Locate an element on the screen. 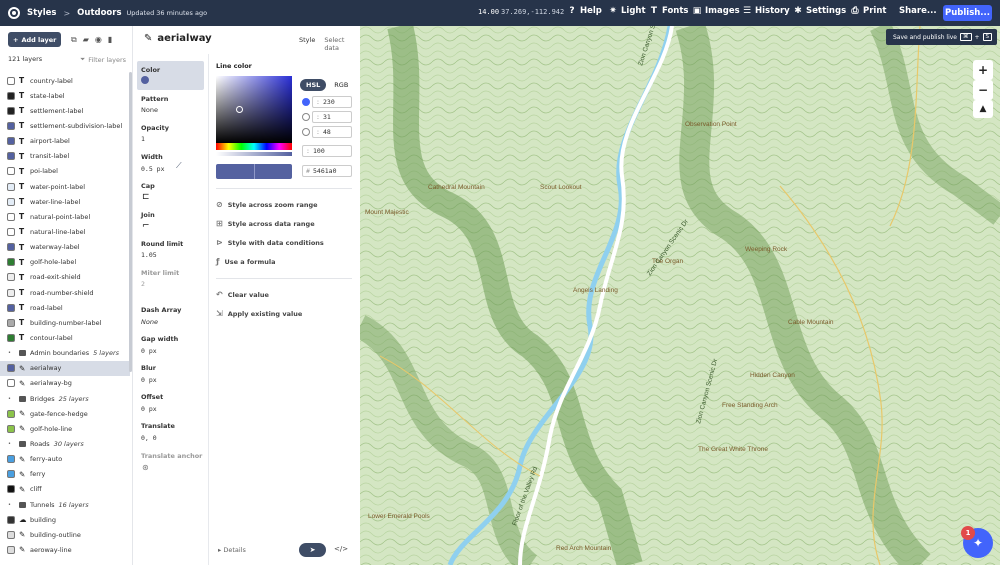  filter-layers: ⏷ Filter layers is located at coordinates (103, 59).